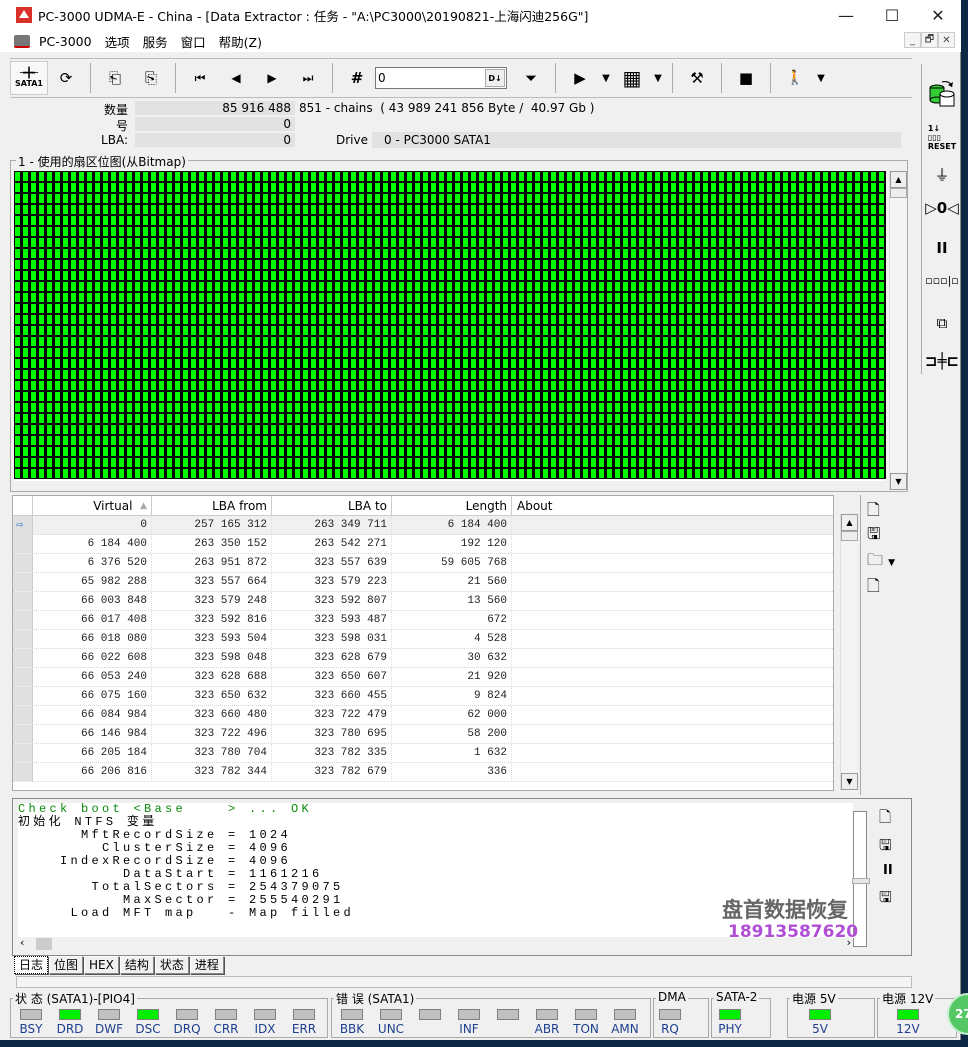 The height and width of the screenshot is (1047, 968). I want to click on table-row: 66 205 184 323 780 704 323 782 335 1 632, so click(423, 753).